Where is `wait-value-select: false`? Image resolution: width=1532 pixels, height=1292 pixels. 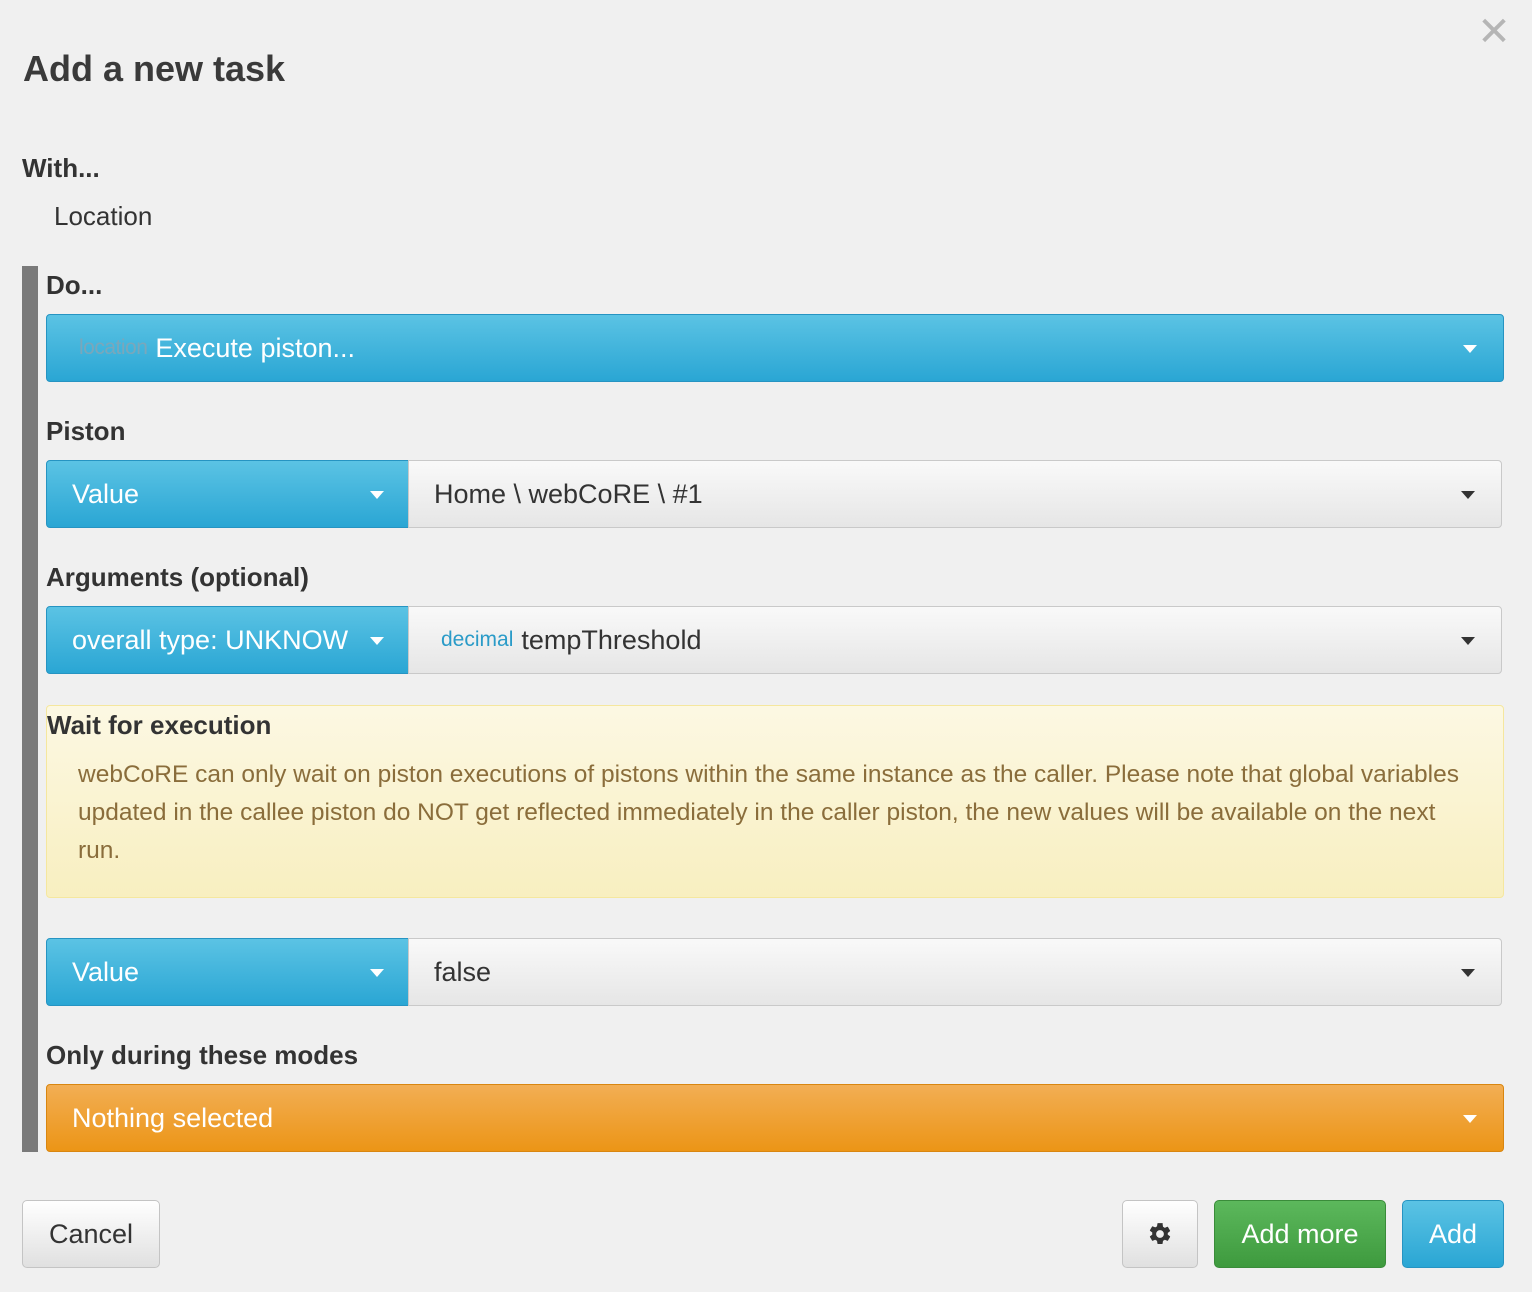 wait-value-select: false is located at coordinates (955, 972).